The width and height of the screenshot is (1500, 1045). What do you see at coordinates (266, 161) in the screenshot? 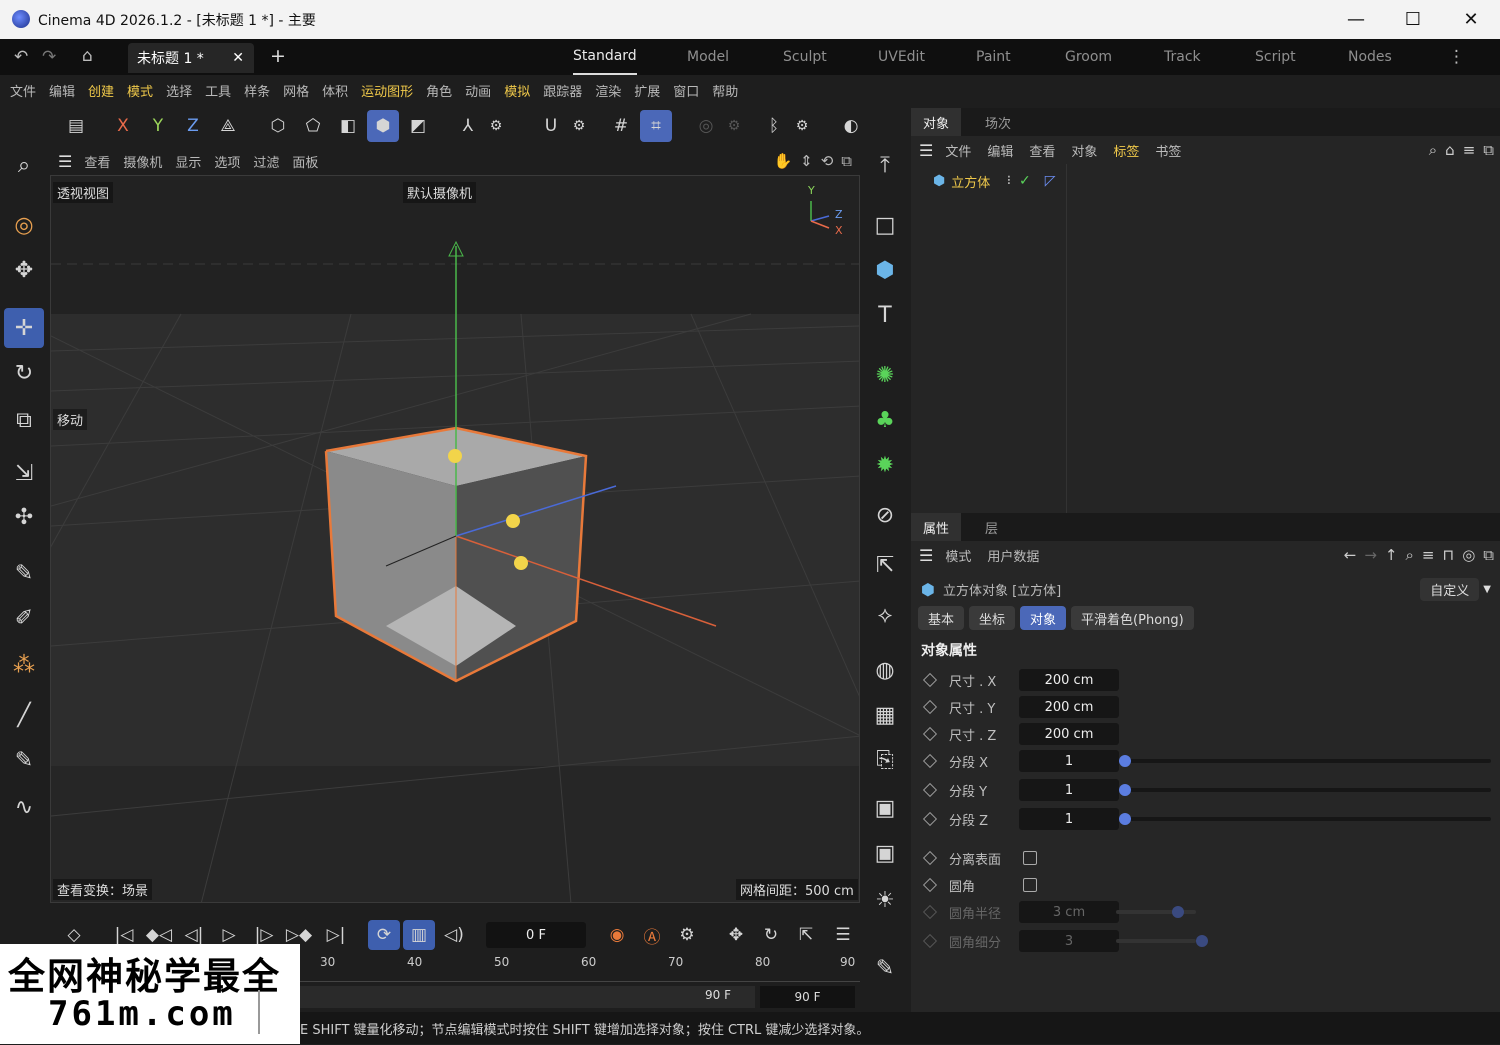
I see `vp-menu-filter: 过滤` at bounding box center [266, 161].